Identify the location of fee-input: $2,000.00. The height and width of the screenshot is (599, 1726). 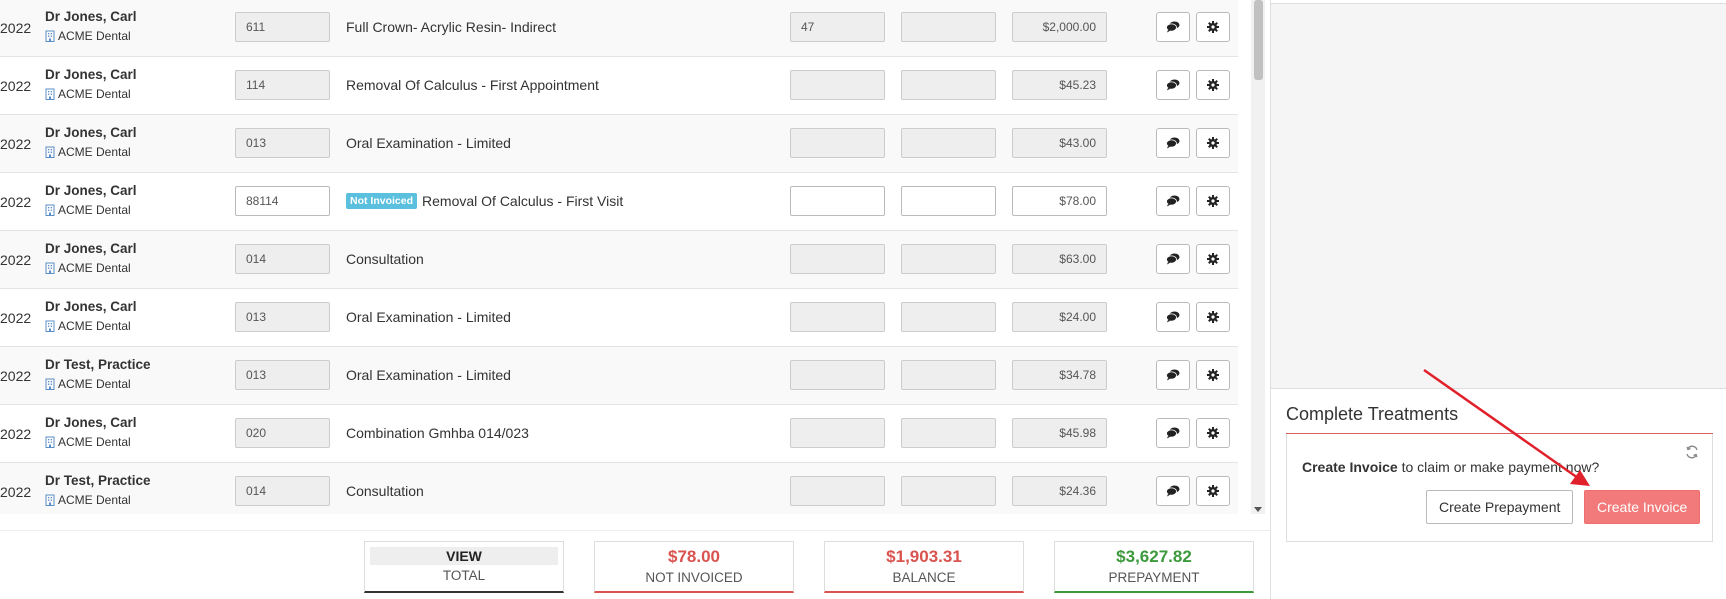
(1059, 27).